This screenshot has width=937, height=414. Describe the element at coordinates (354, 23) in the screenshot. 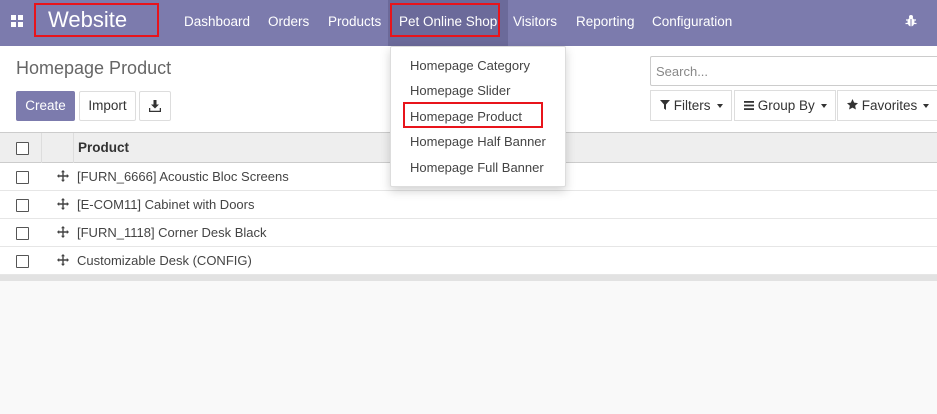

I see `menu-products: Products` at that location.